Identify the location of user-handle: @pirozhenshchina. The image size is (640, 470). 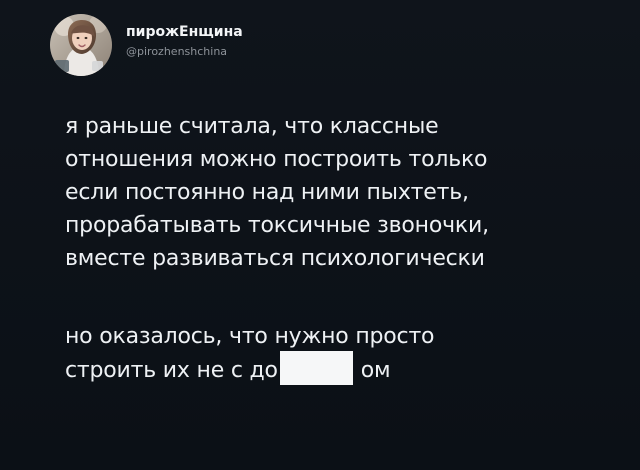
(184, 52).